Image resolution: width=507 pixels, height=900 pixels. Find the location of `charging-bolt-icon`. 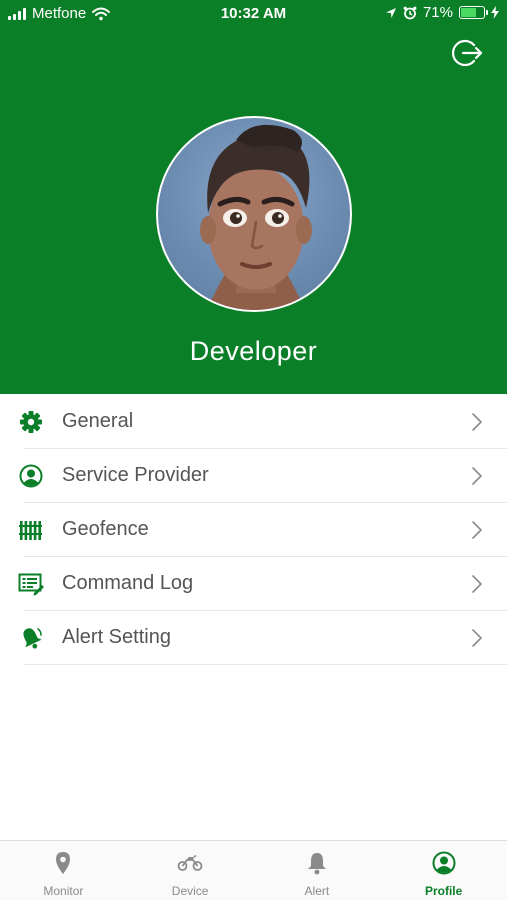

charging-bolt-icon is located at coordinates (495, 12).